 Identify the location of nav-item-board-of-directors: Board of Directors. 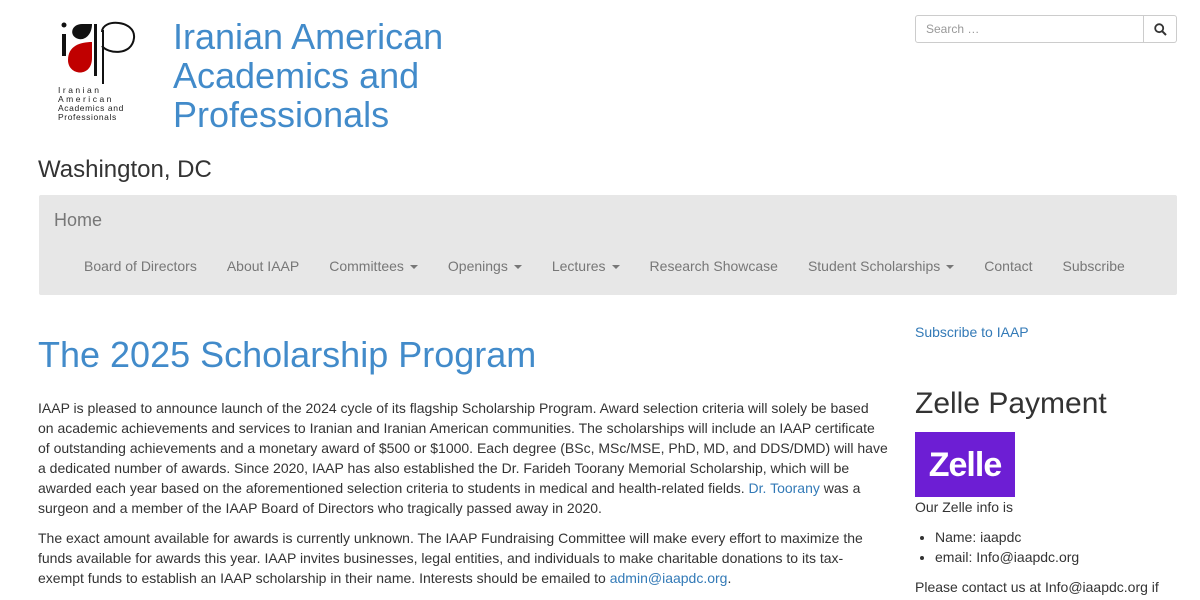
(140, 266).